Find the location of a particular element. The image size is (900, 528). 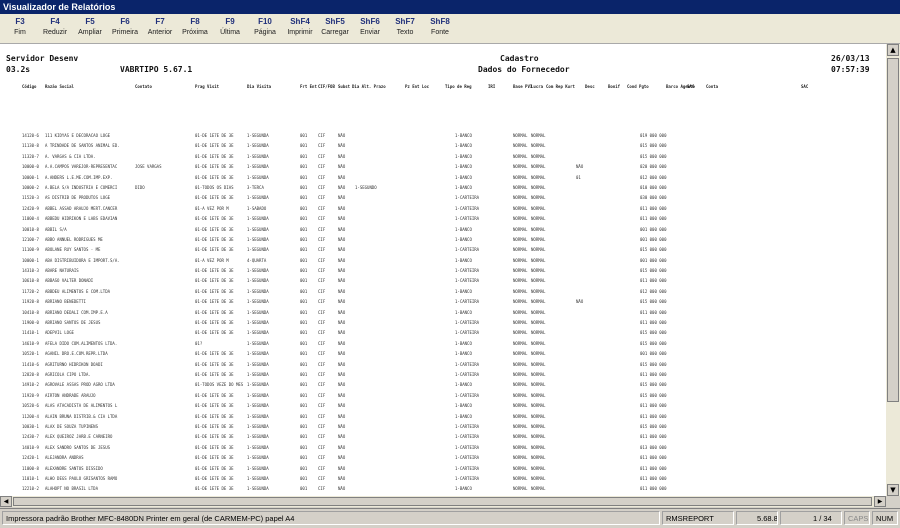

table-cell: 11720-2 is located at coordinates (30, 291).